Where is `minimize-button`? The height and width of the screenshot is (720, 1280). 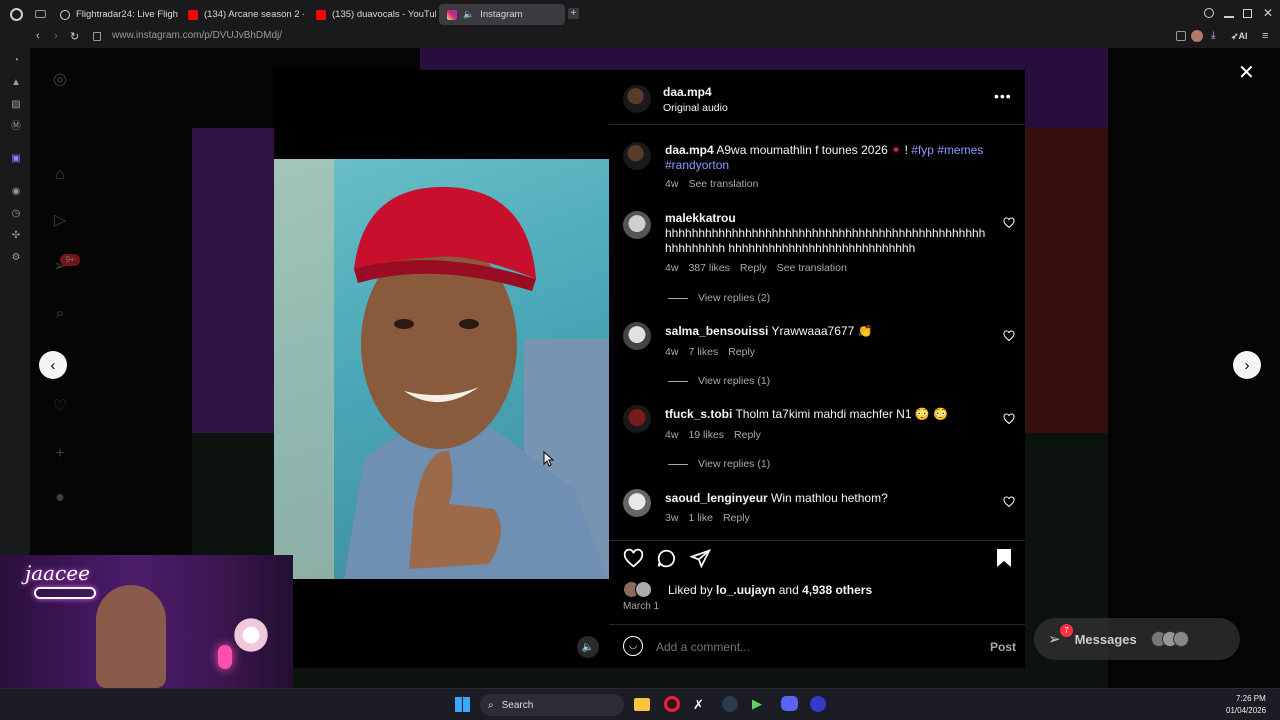 minimize-button is located at coordinates (1229, 17).